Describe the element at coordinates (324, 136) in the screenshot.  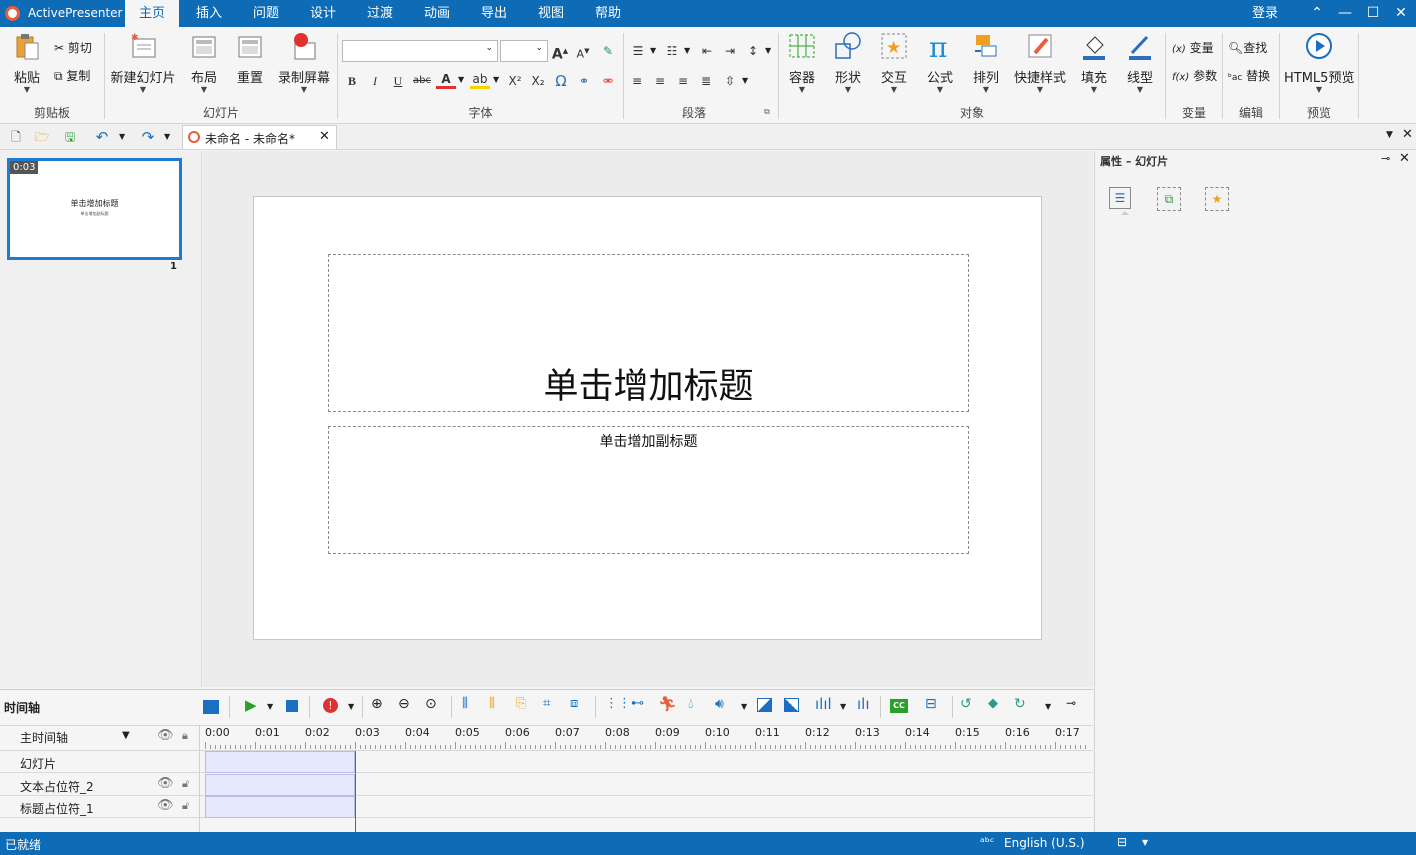
I see `close-tab-icon: ✕` at that location.